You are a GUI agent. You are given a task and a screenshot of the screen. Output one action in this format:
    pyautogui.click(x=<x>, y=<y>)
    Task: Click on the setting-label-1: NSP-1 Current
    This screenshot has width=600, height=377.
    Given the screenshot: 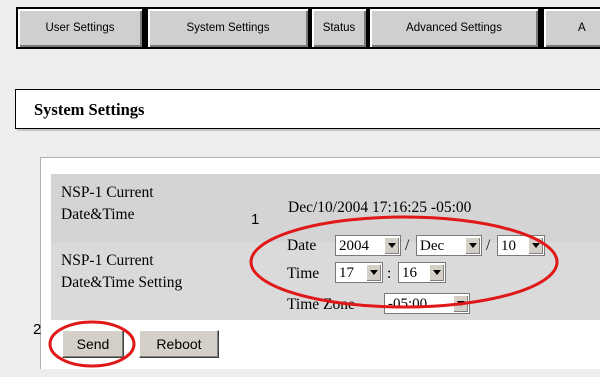 What is the action you would take?
    pyautogui.click(x=107, y=260)
    